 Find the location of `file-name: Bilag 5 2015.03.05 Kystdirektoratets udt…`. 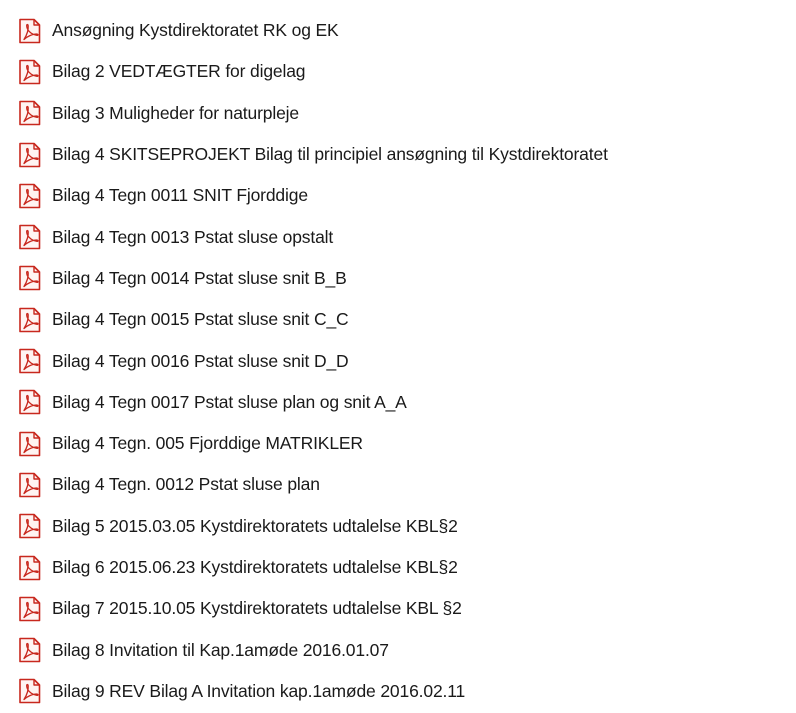

file-name: Bilag 5 2015.03.05 Kystdirektoratets udt… is located at coordinates (255, 525).